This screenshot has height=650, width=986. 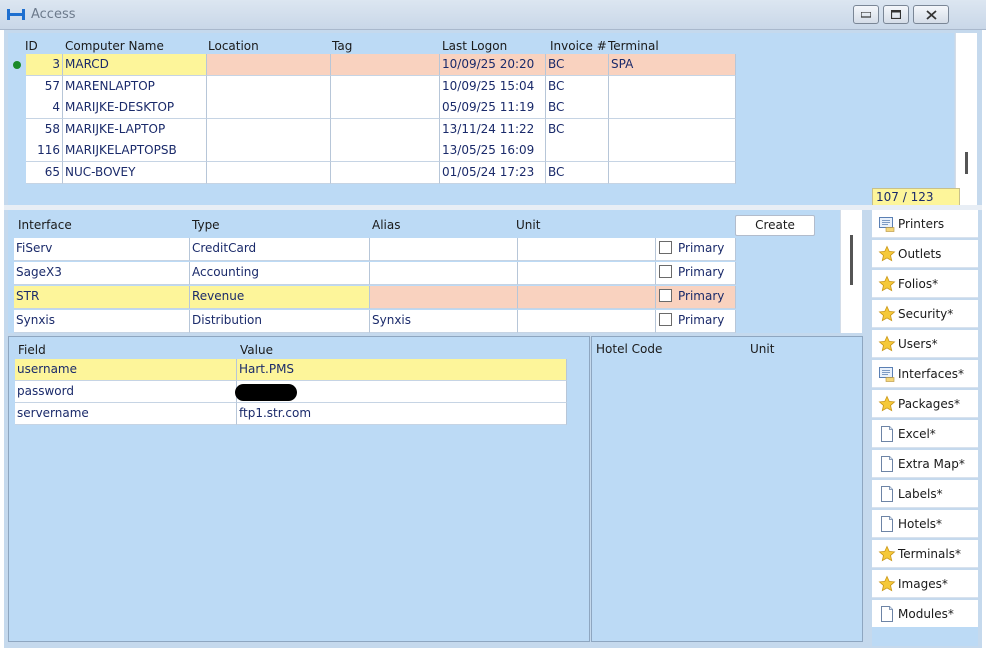 What do you see at coordinates (493, 172) in the screenshot?
I see `computer-cell-last-logon: 01/05/24 17:23` at bounding box center [493, 172].